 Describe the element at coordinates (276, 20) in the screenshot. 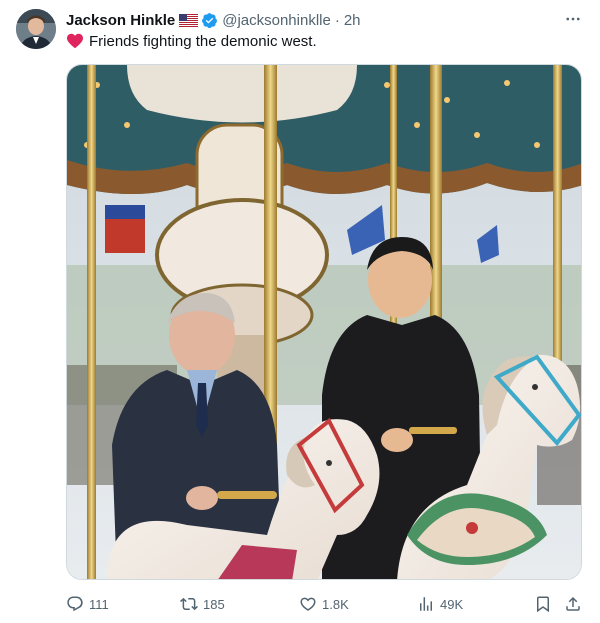

I see `author-handle: @jacksonhinklle` at that location.